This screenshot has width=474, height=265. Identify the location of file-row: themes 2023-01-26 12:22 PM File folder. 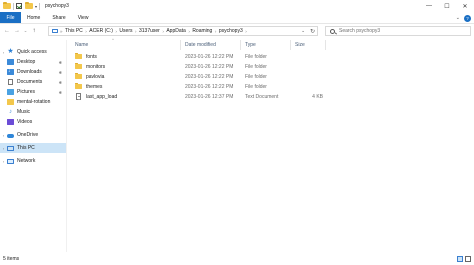
(217, 86).